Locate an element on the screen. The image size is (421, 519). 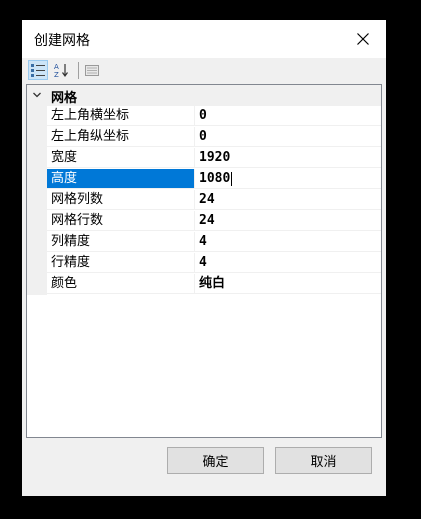
property-row: 宽度 1920 is located at coordinates (204, 158).